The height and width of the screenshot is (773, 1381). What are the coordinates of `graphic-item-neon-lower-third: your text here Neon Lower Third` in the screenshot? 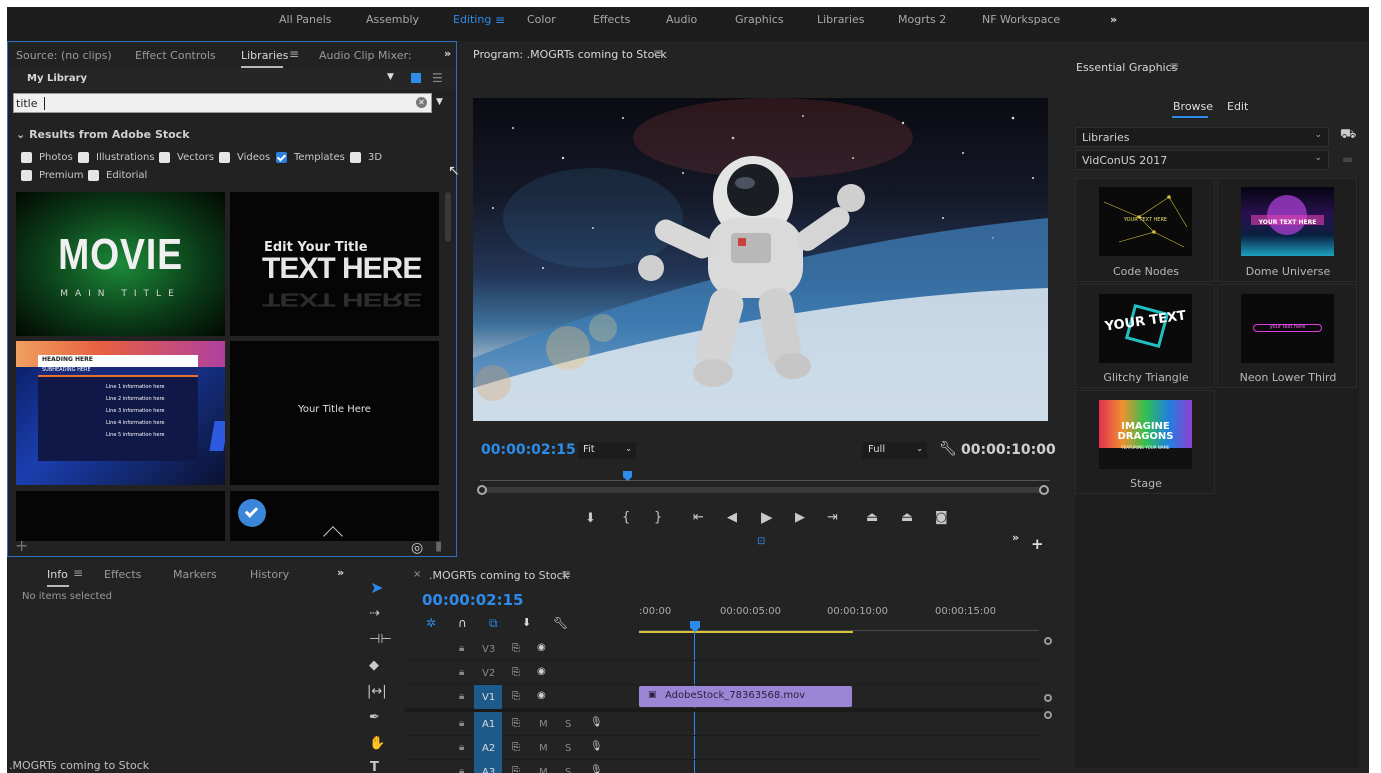 It's located at (1287, 336).